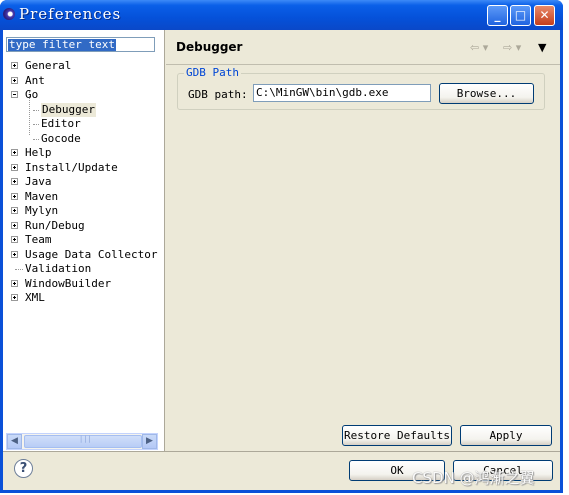 The height and width of the screenshot is (495, 569). What do you see at coordinates (520, 15) in the screenshot?
I see `maximize-button: □` at bounding box center [520, 15].